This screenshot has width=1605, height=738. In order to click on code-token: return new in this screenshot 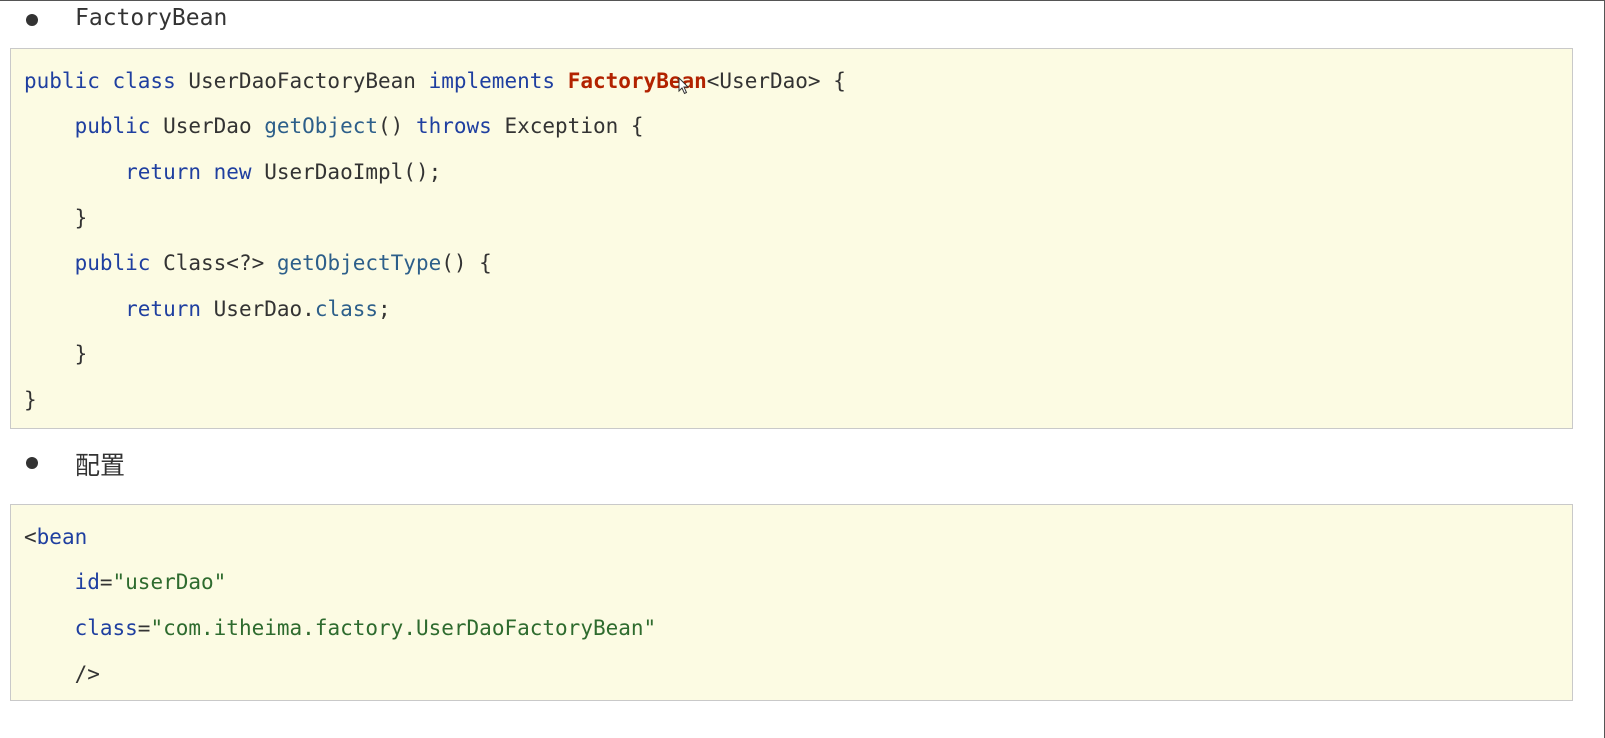, I will do `click(138, 172)`.